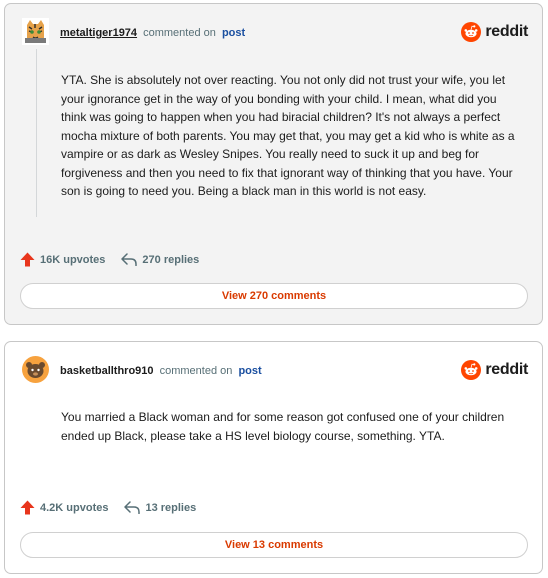 This screenshot has width=548, height=578. What do you see at coordinates (73, 259) in the screenshot?
I see `upvotes-count: 16K upvotes` at bounding box center [73, 259].